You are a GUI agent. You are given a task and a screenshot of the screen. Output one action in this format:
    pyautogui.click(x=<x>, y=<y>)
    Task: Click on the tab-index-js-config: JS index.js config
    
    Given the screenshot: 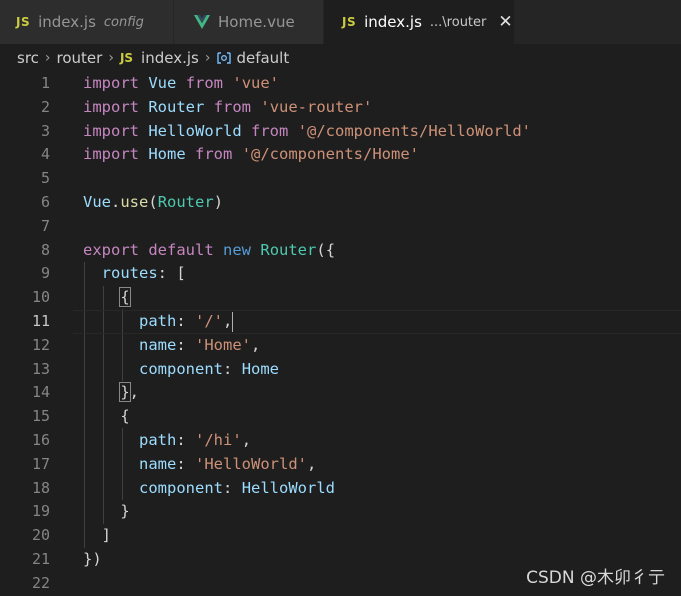 What is the action you would take?
    pyautogui.click(x=87, y=22)
    